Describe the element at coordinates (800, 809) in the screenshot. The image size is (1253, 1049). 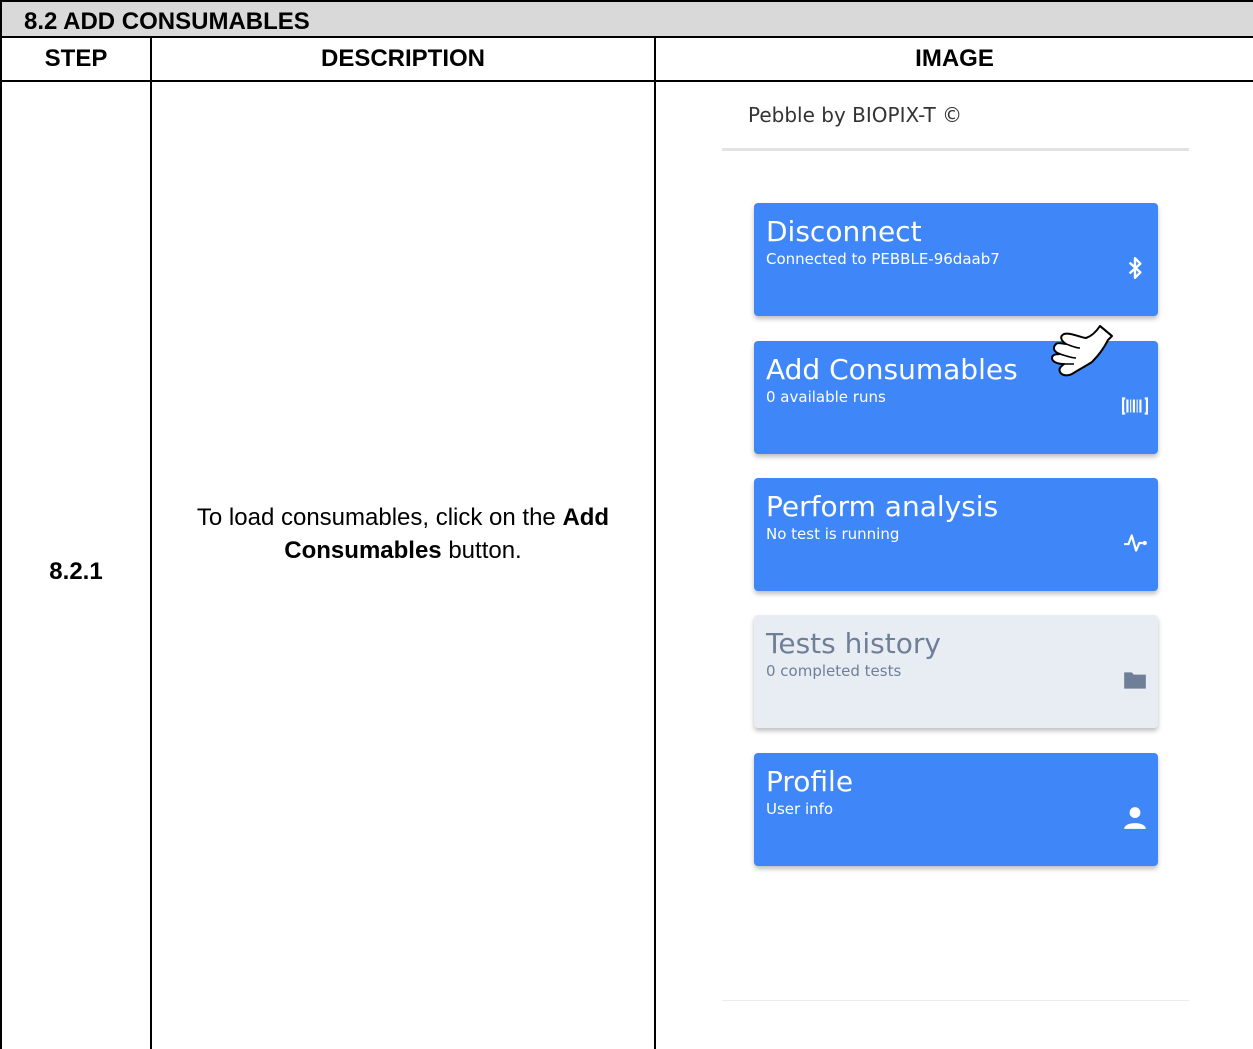
I see `card-subtitle: User info` at that location.